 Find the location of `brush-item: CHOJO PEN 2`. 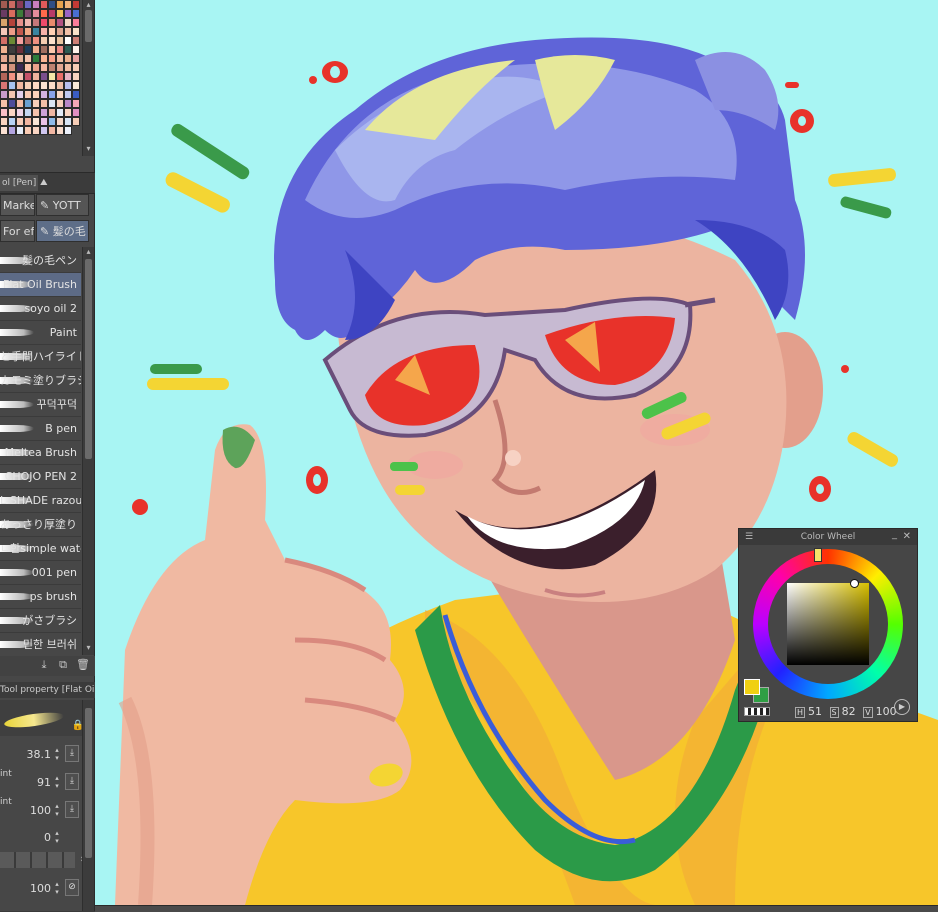

brush-item: CHOJO PEN 2 is located at coordinates (40, 477).